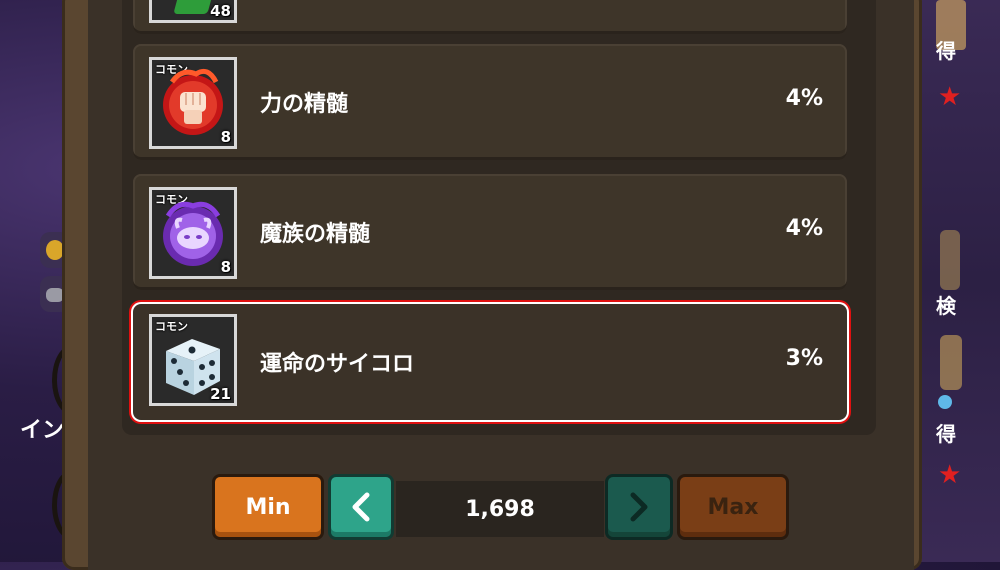 The image size is (1000, 570). What do you see at coordinates (490, 232) in the screenshot?
I see `list-item: コモン 8 魔族の精髄 4%` at bounding box center [490, 232].